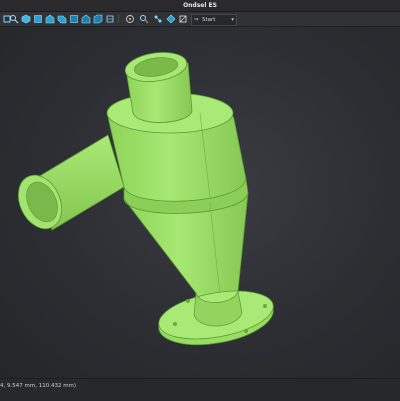  Describe the element at coordinates (26, 19) in the screenshot. I see `zoom-icon` at that location.